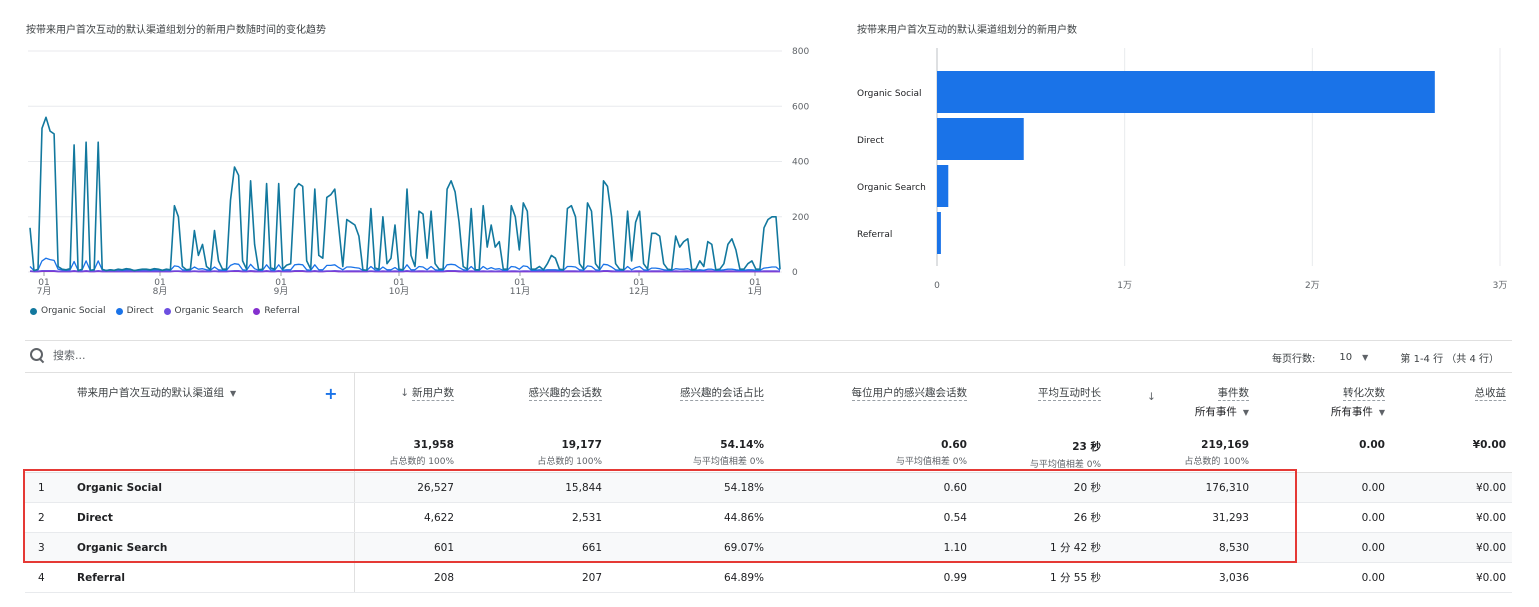 The width and height of the screenshot is (1539, 607). Describe the element at coordinates (37, 355) in the screenshot. I see `search-icon` at that location.